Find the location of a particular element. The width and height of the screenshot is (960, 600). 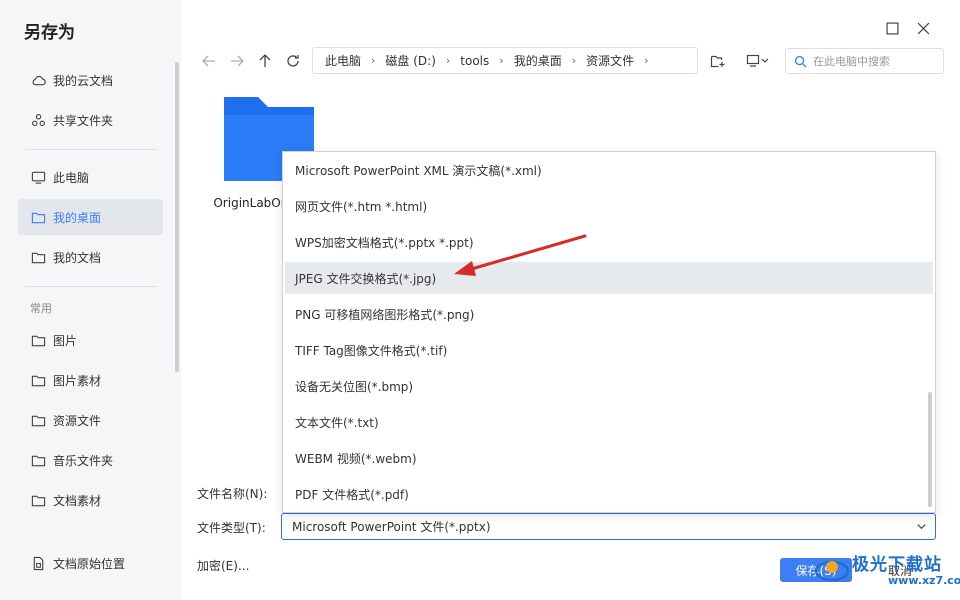

sidebar-item-my-desktop: 我的桌面 is located at coordinates (90, 217).